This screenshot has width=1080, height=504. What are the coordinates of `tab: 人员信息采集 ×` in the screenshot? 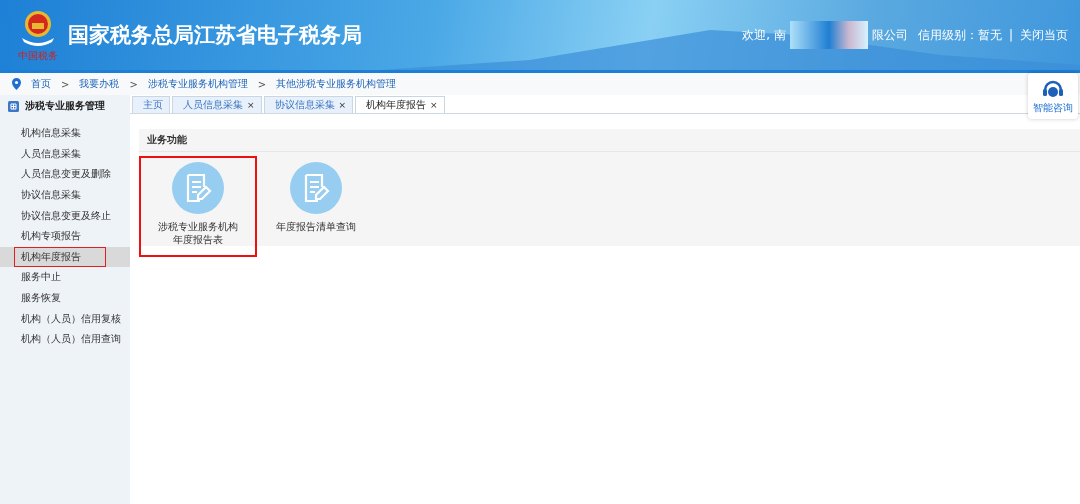 It's located at (217, 104).